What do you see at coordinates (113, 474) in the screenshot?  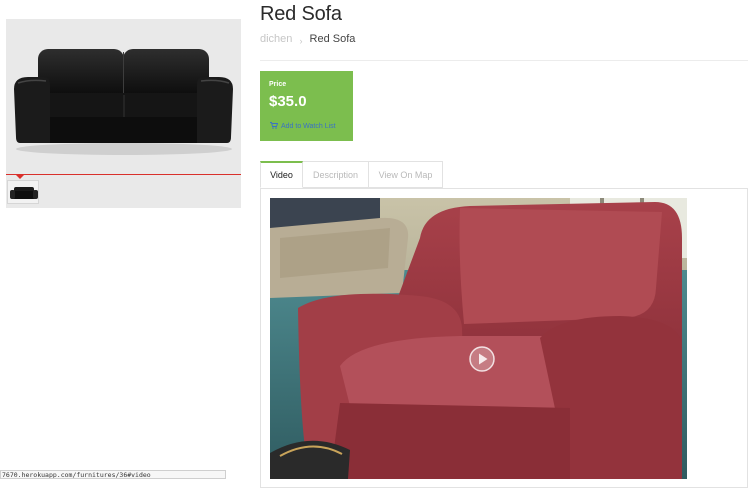 I see `browser-status-bar: 7670.herokuapp.com/furnitures/36#video` at bounding box center [113, 474].